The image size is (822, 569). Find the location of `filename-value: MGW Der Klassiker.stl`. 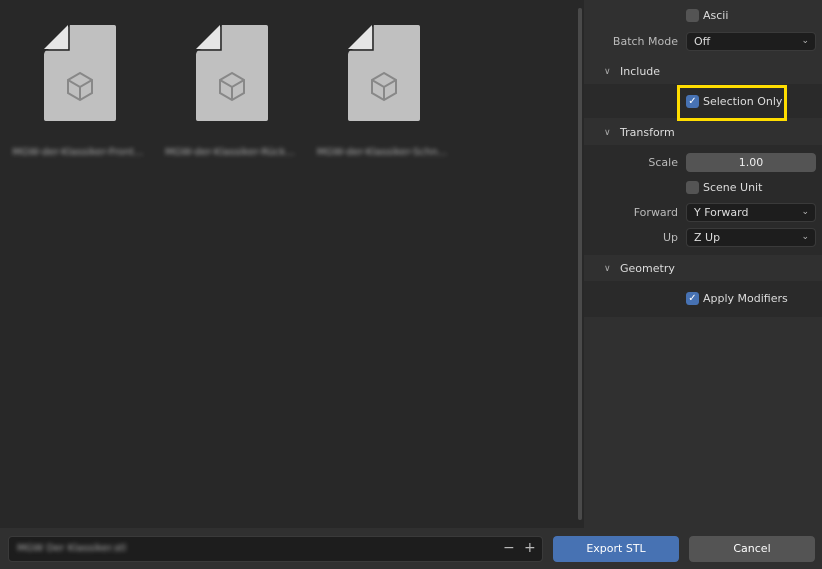

filename-value: MGW Der Klassiker.stl is located at coordinates (72, 548).